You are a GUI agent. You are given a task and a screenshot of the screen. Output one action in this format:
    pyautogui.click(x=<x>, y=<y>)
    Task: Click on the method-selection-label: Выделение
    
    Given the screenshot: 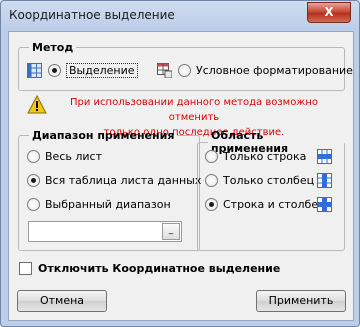 What is the action you would take?
    pyautogui.click(x=102, y=70)
    